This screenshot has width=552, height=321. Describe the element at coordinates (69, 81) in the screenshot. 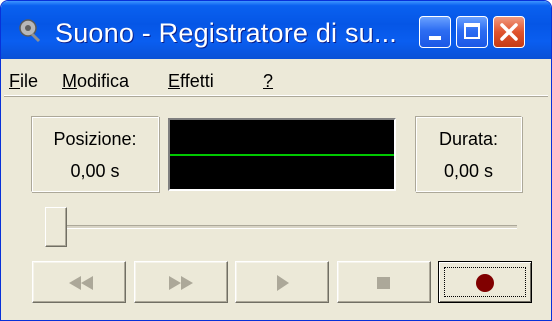

I see `menu-modifica-accel: M` at that location.